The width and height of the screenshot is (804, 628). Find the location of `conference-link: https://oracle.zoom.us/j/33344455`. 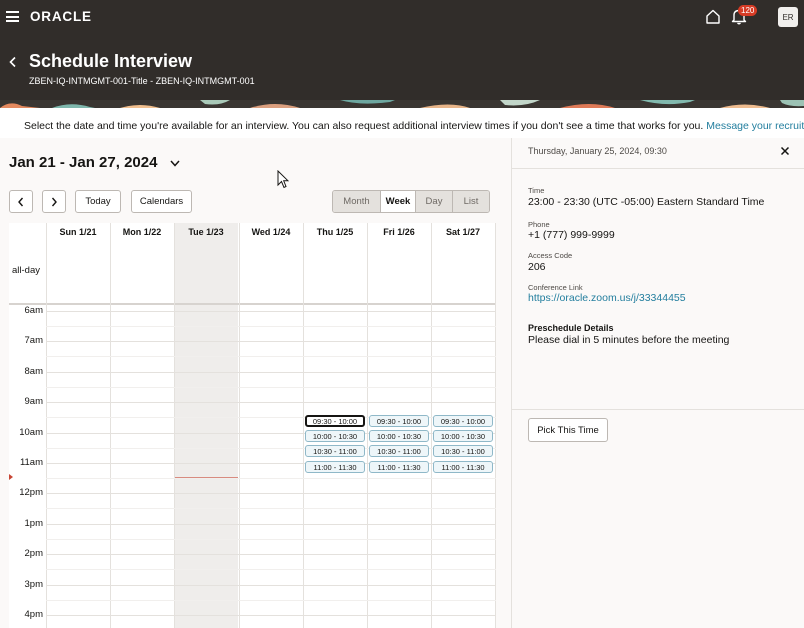

conference-link: https://oracle.zoom.us/j/33344455 is located at coordinates (607, 298).